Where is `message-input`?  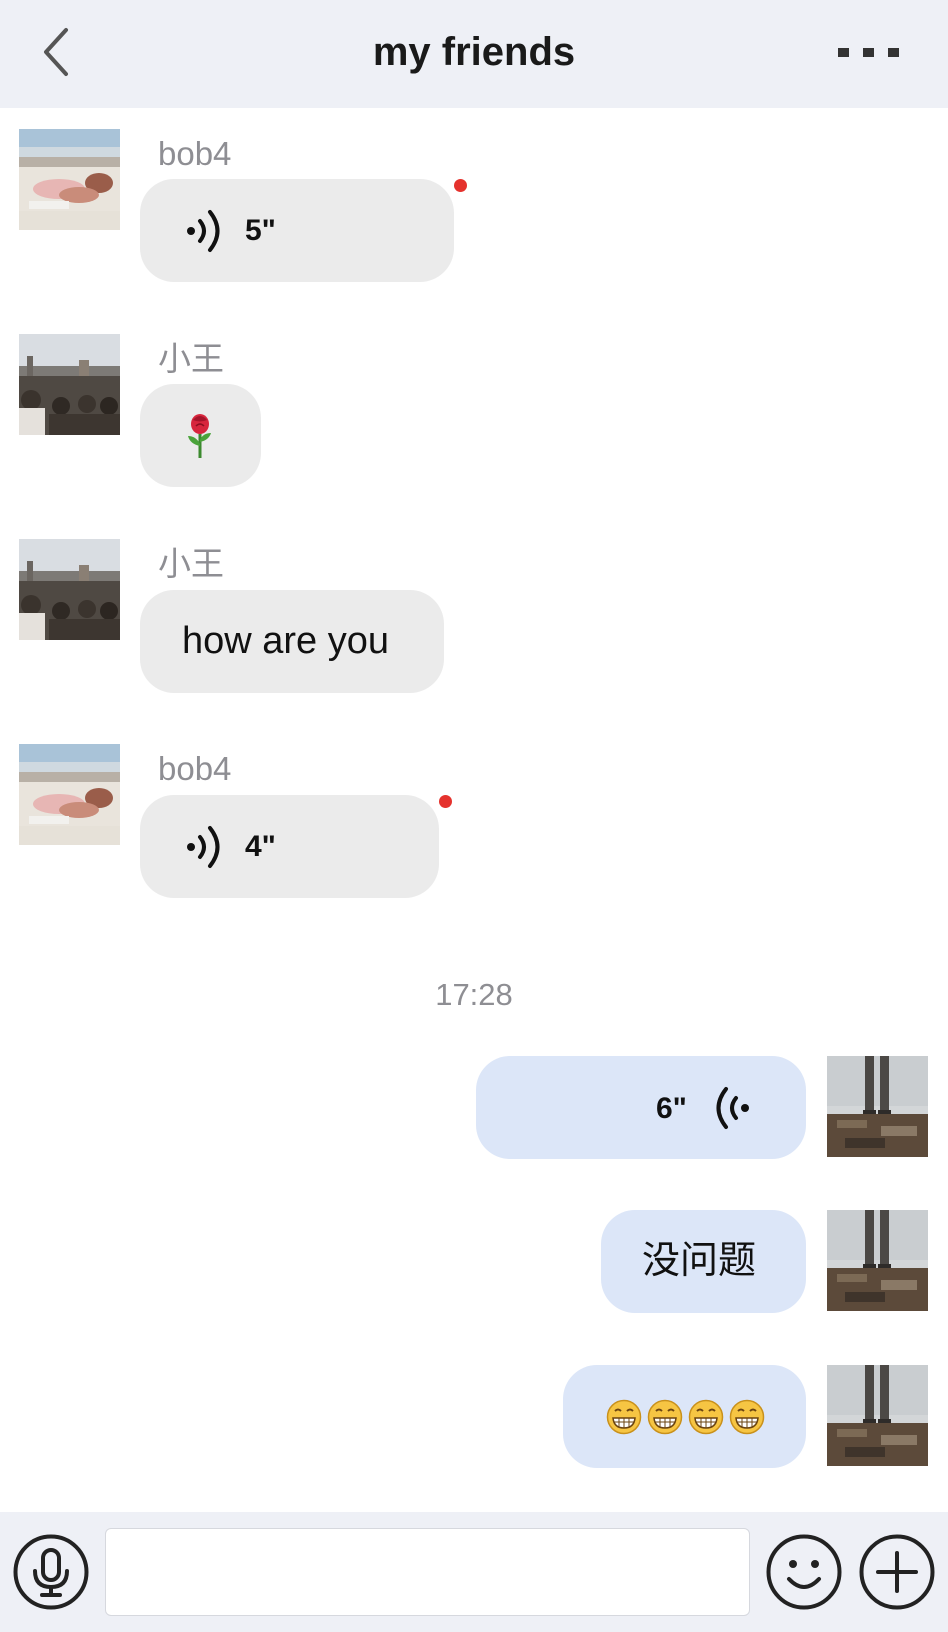
message-input is located at coordinates (427, 1572).